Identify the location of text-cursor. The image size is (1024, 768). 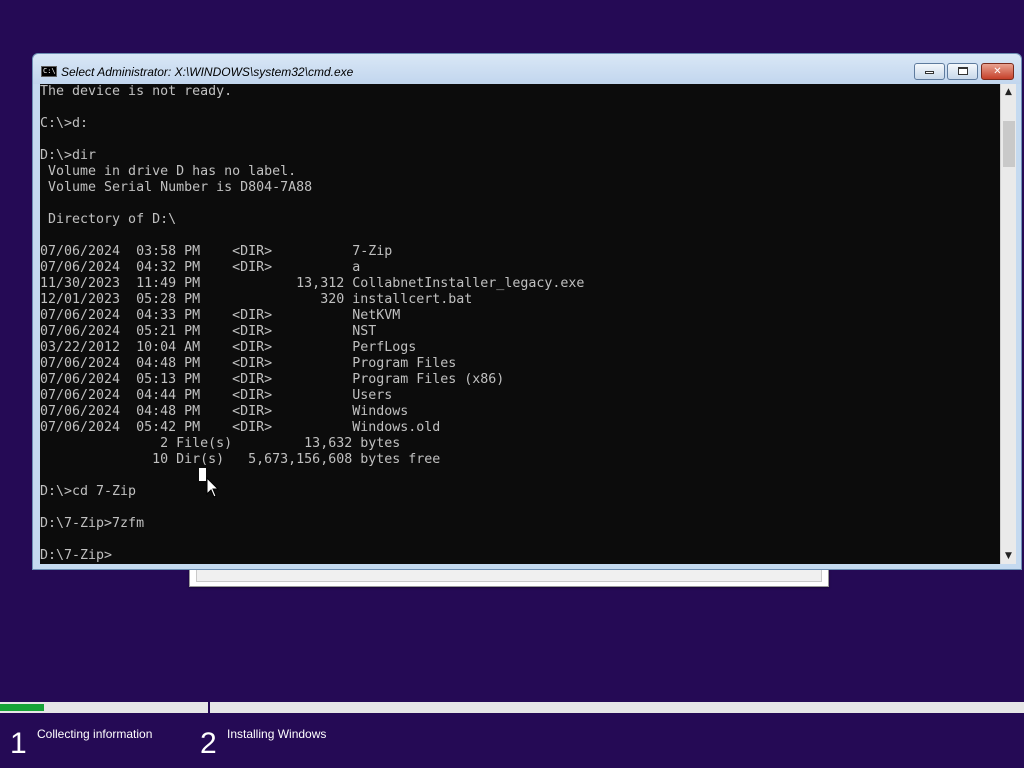
(202, 474).